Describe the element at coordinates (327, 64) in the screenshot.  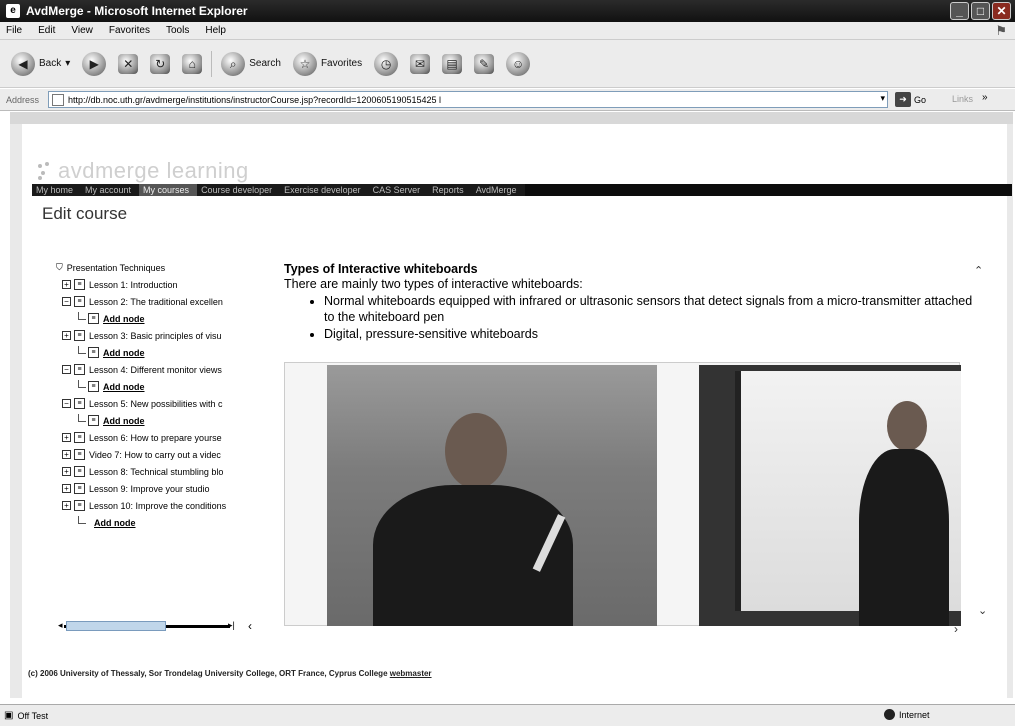
I see `favorites-button: ☆ Favorites` at that location.